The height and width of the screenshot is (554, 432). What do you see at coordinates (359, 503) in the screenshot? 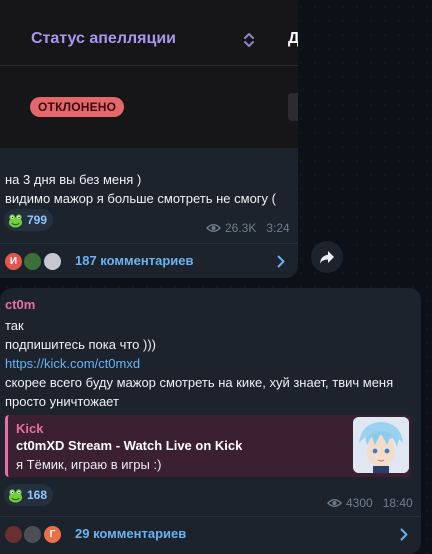
I see `views-count: 4300` at bounding box center [359, 503].